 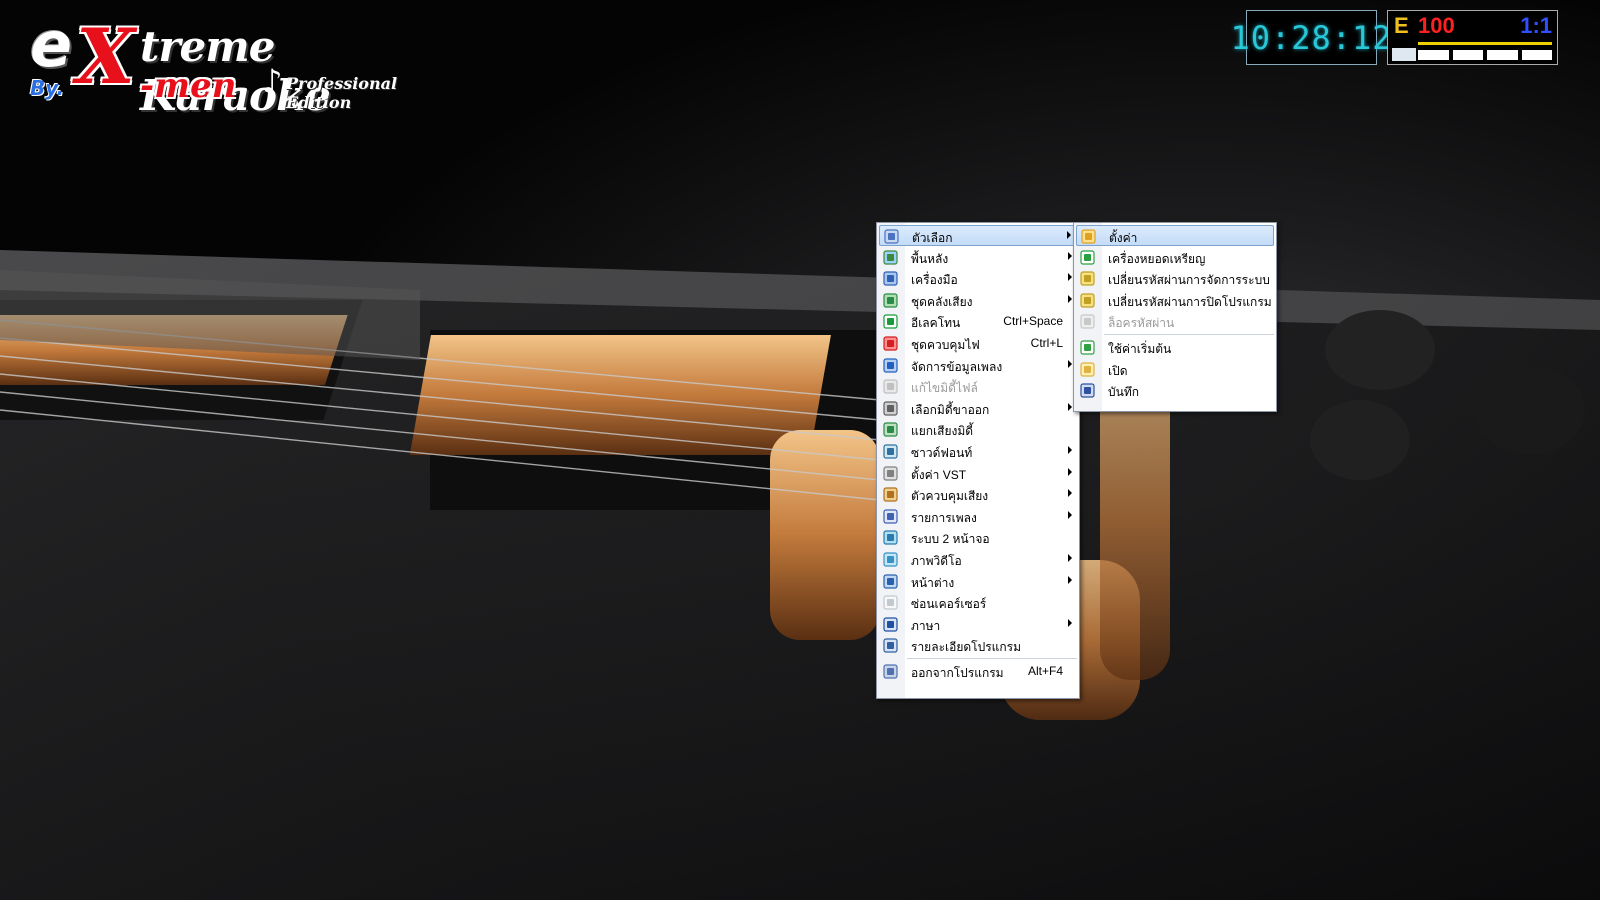 What do you see at coordinates (936, 323) in the screenshot?
I see `main-menu-item-label: อีเลคโทน` at bounding box center [936, 323].